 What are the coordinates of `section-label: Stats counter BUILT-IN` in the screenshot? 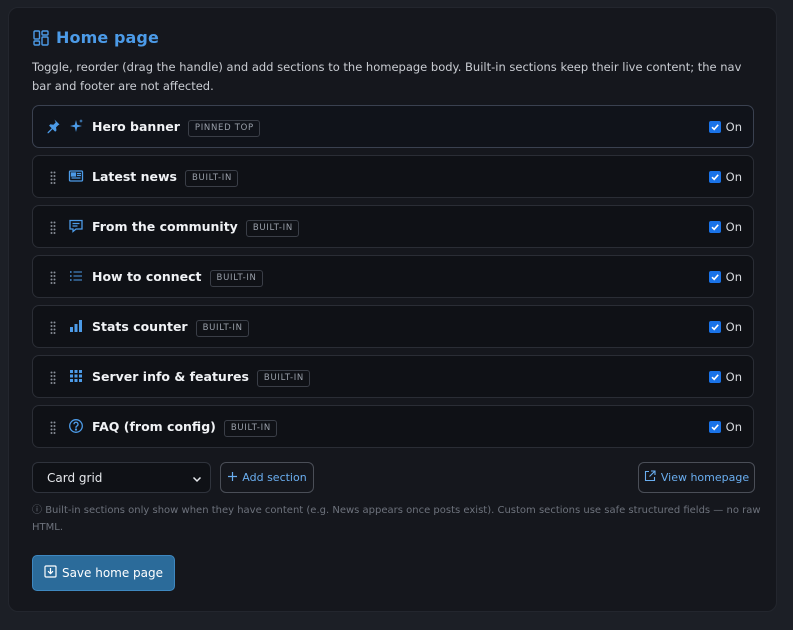 It's located at (170, 328).